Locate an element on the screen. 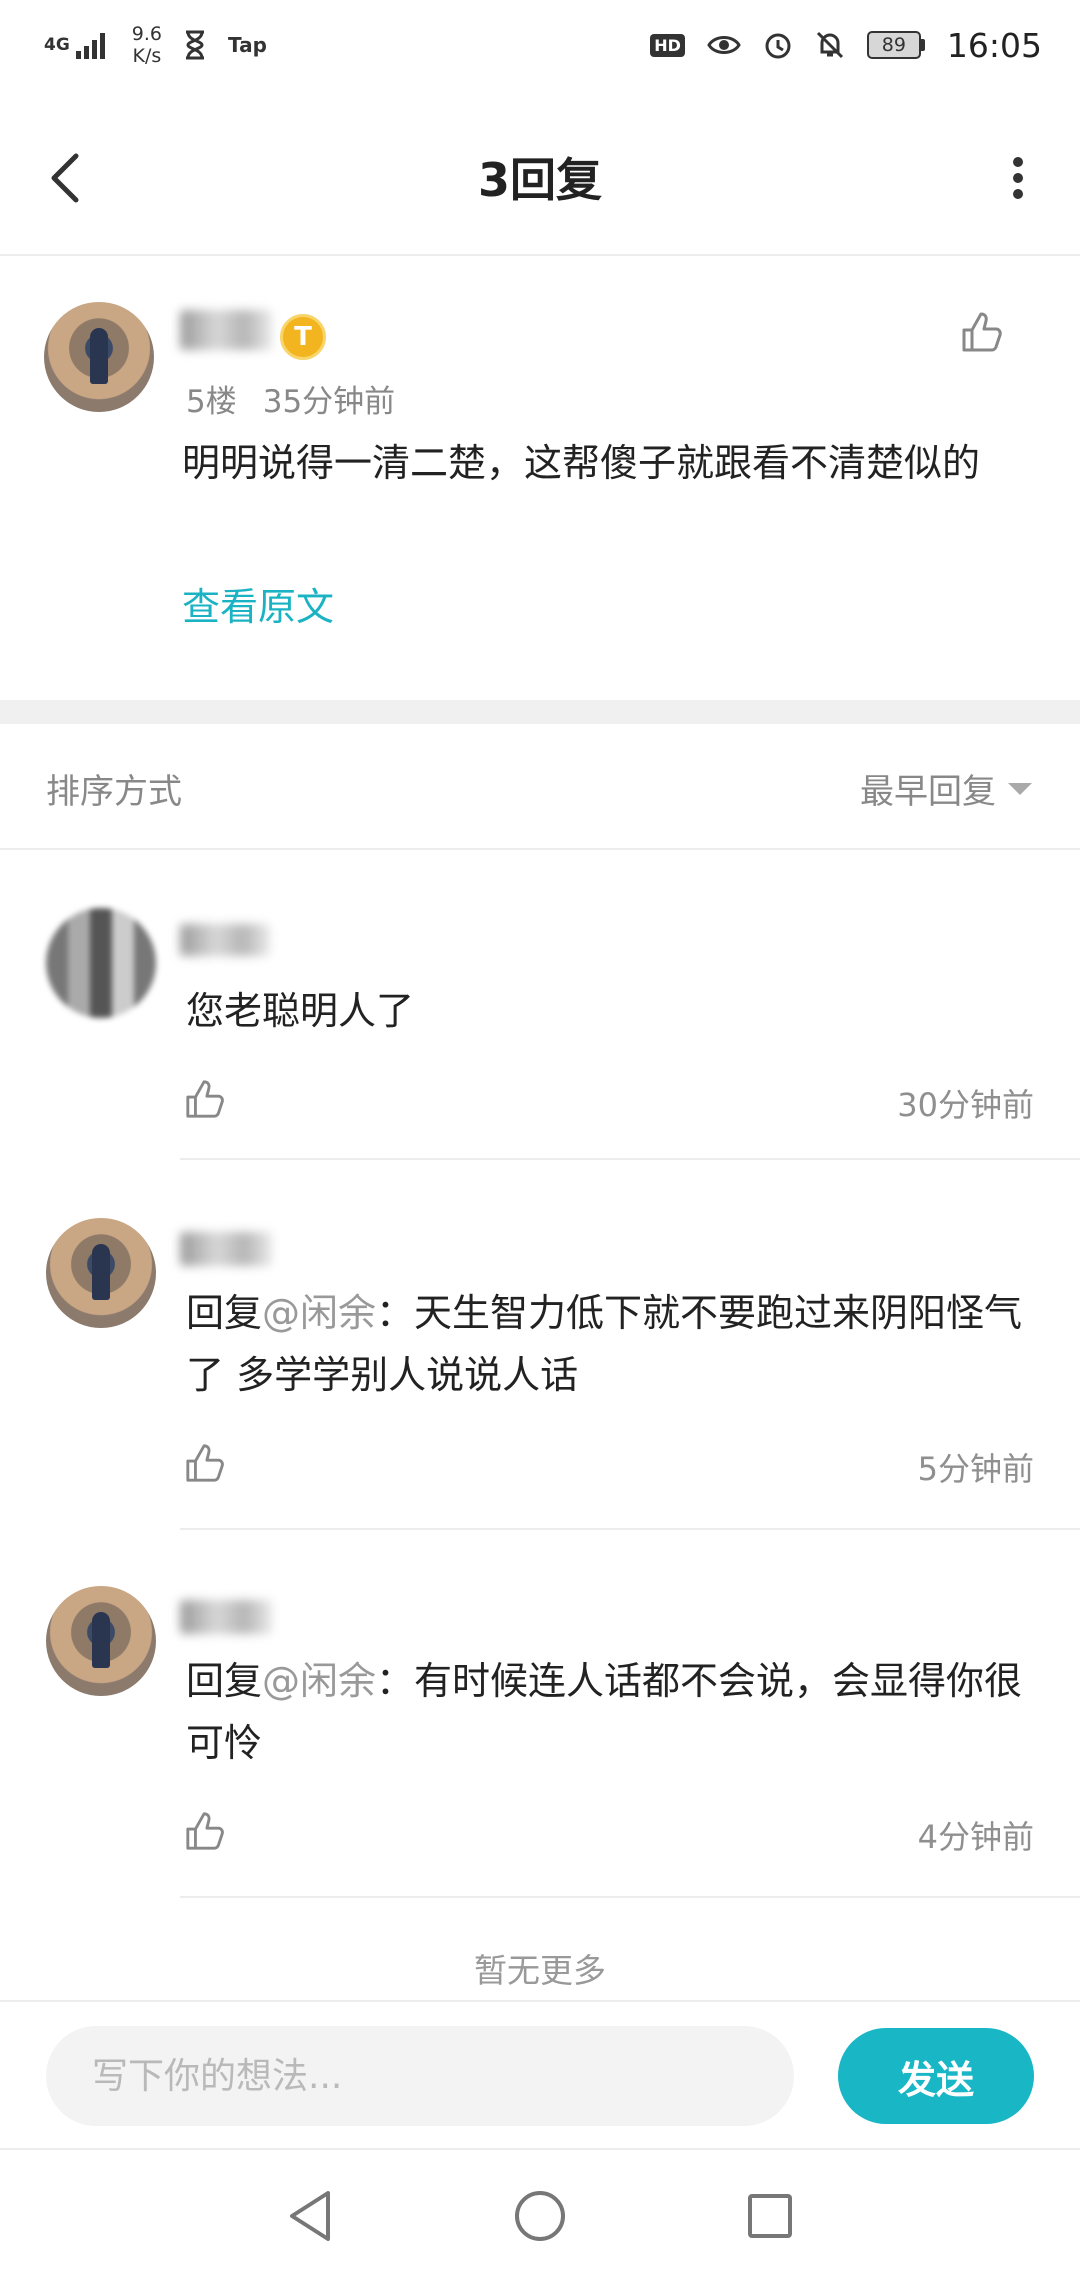  battery-level: 89 is located at coordinates (893, 45).